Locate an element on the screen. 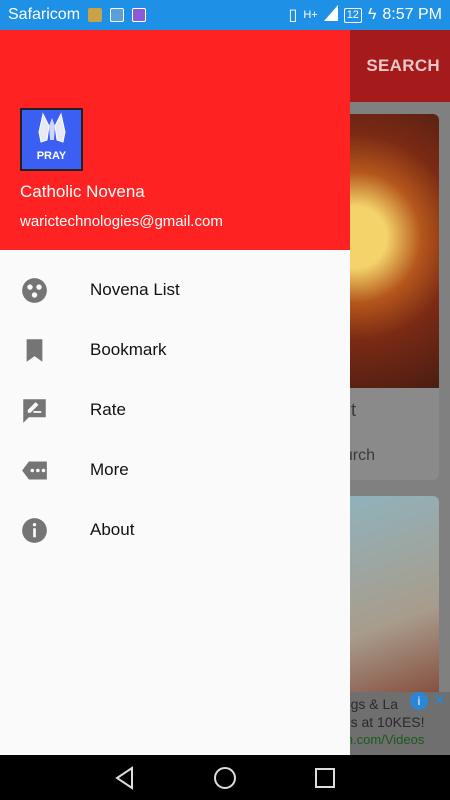 Image resolution: width=450 pixels, height=800 pixels. menu-item-bookmark: Bookmark is located at coordinates (175, 350).